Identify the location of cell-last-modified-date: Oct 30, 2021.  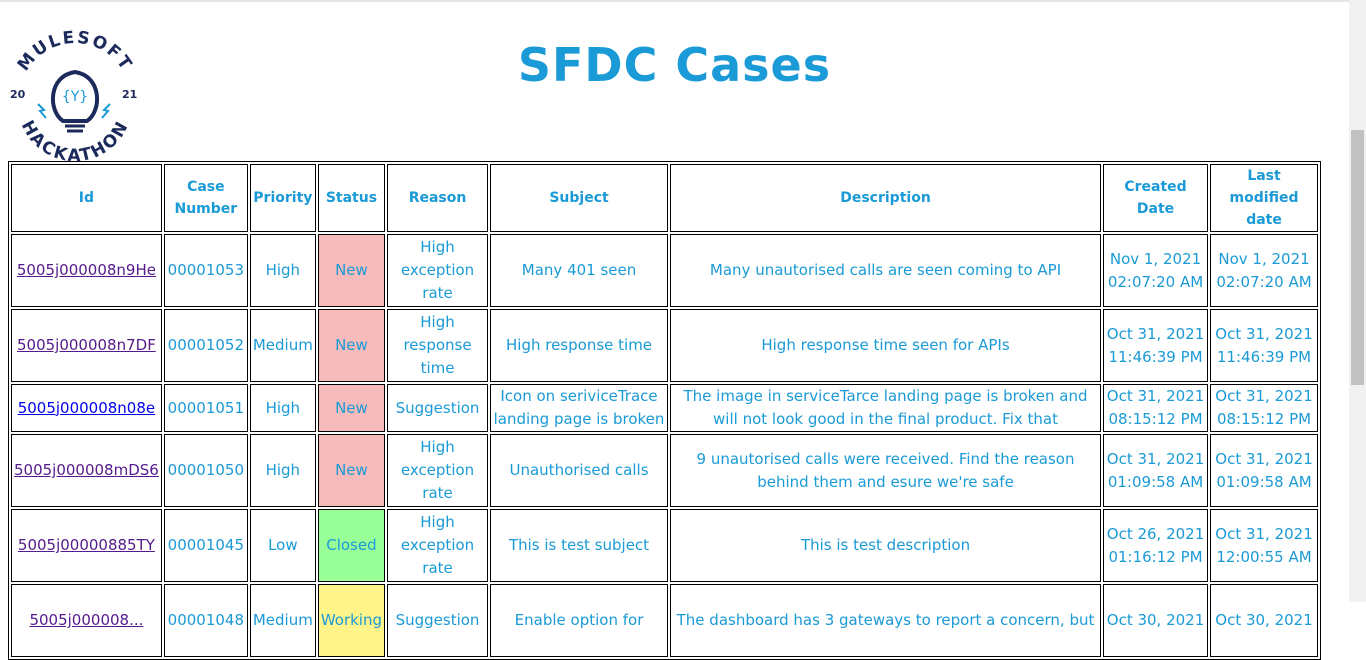
(1264, 620).